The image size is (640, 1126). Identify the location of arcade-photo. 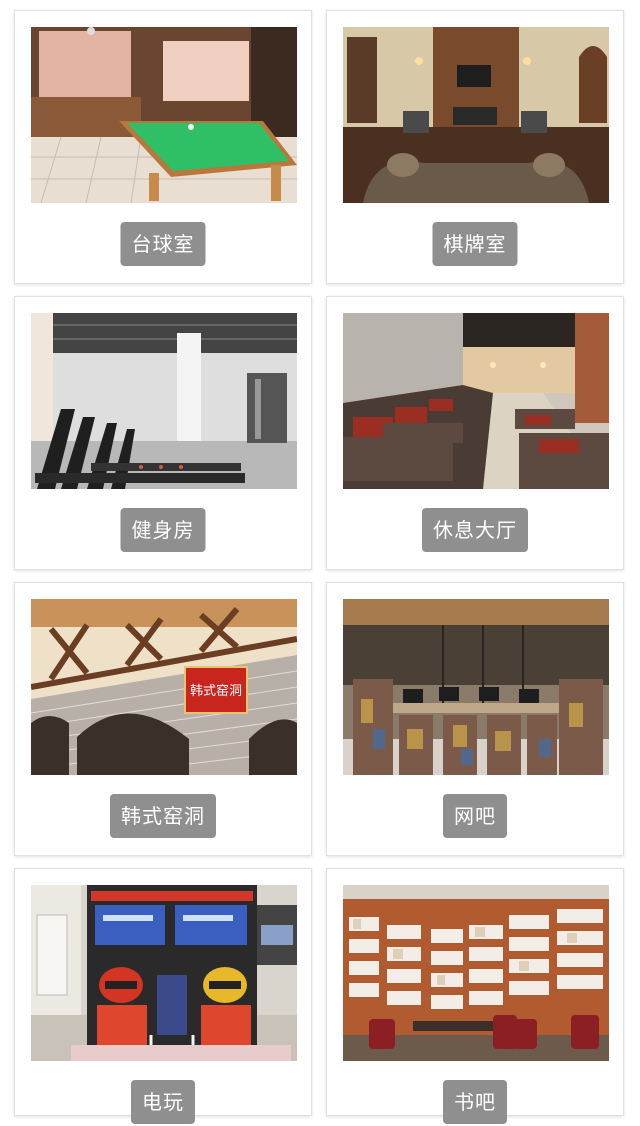
(164, 973).